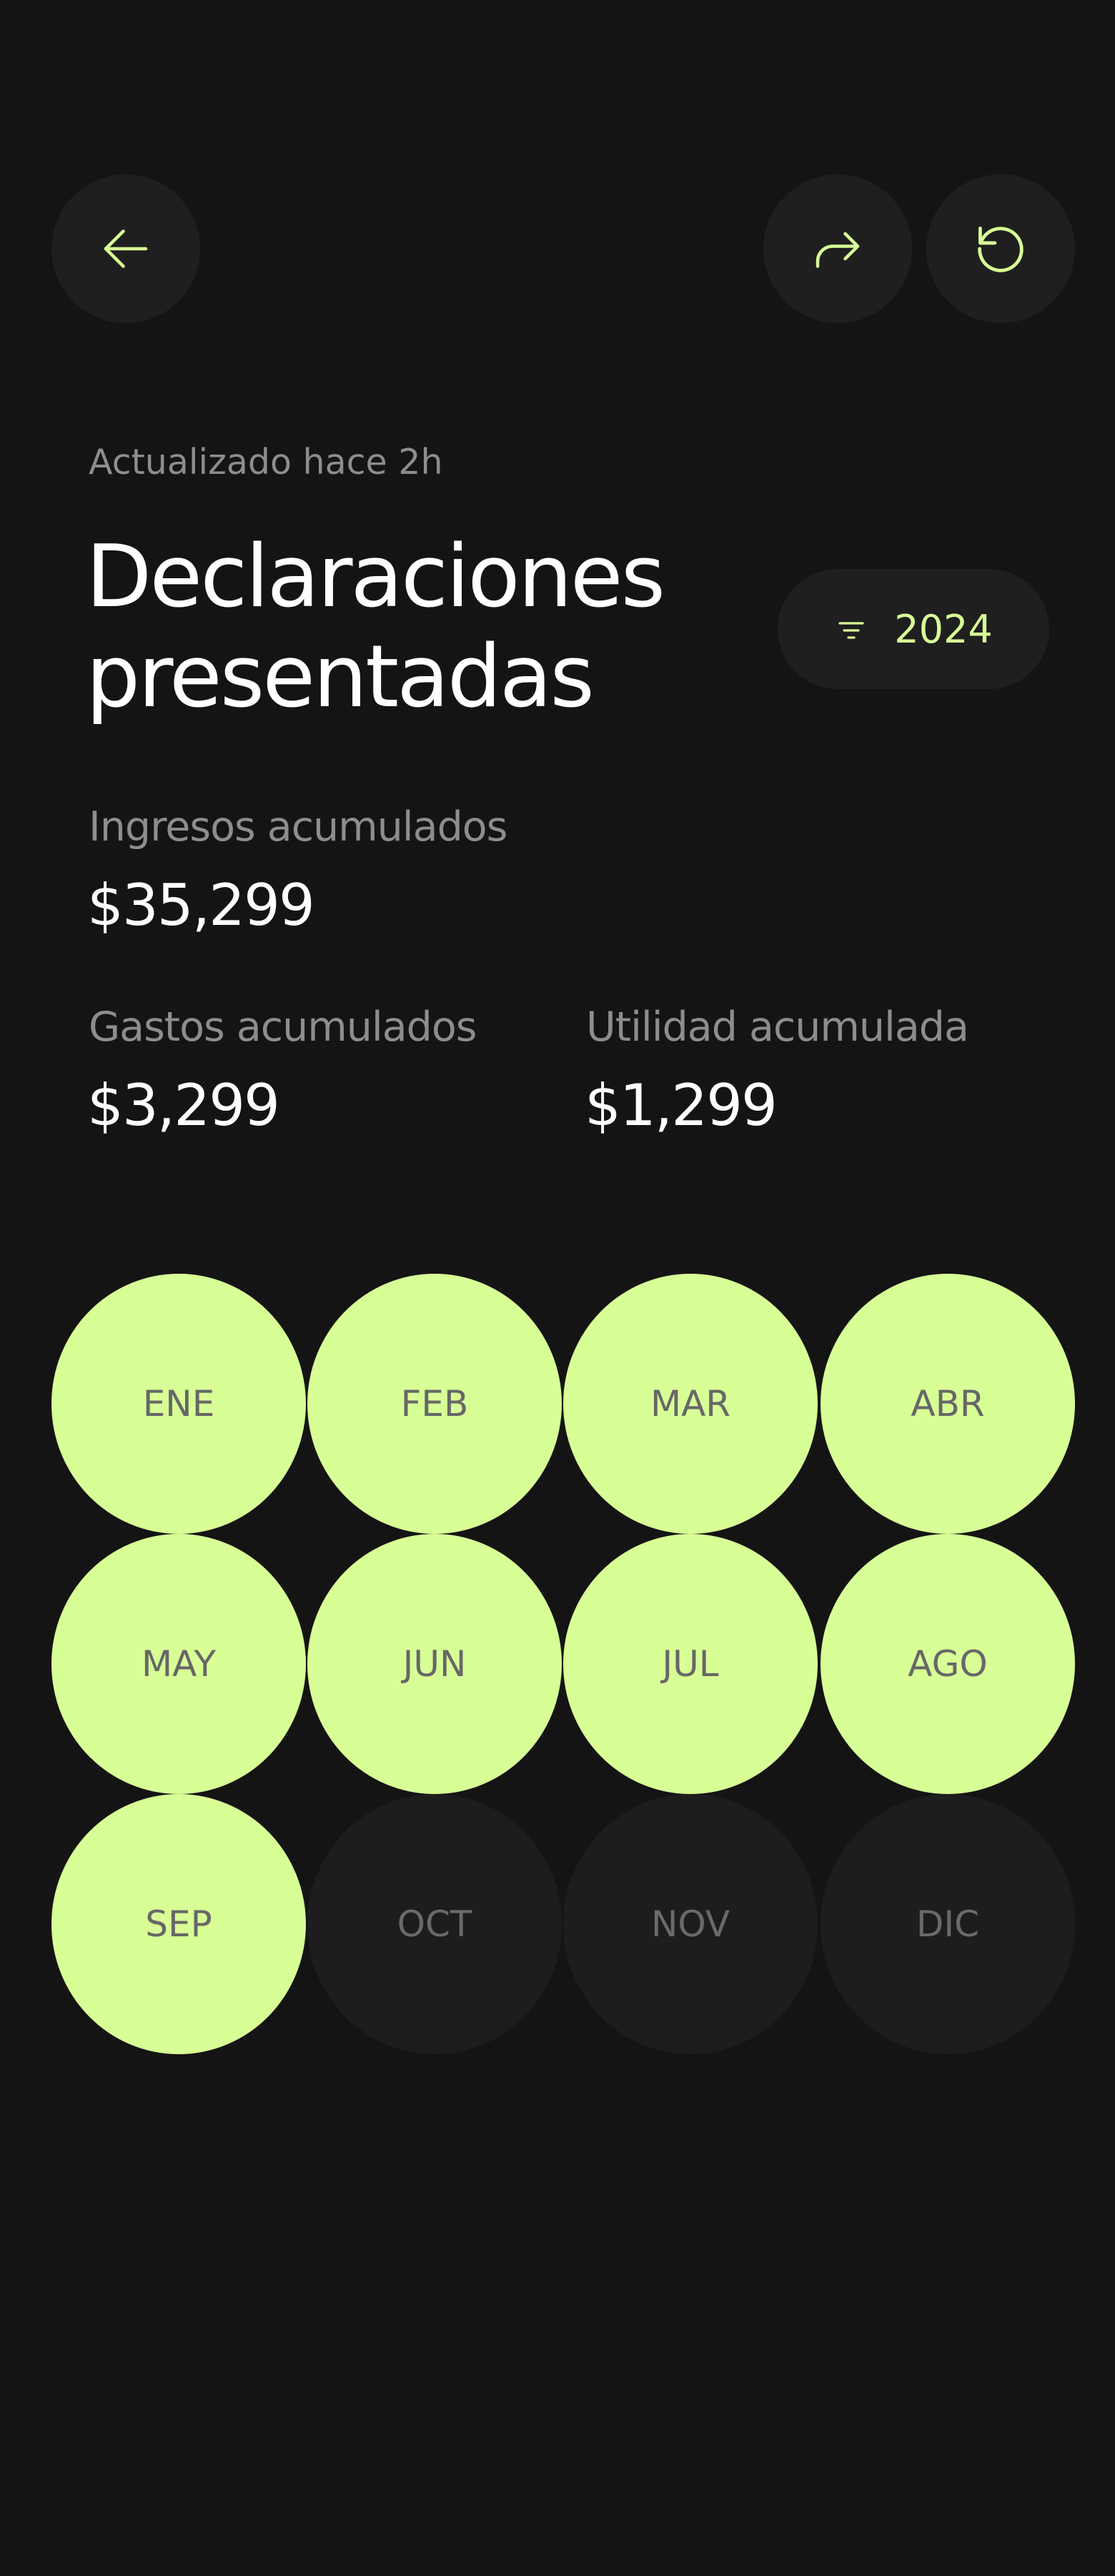 The height and width of the screenshot is (2576, 1115). I want to click on month-ene: ENE, so click(179, 1404).